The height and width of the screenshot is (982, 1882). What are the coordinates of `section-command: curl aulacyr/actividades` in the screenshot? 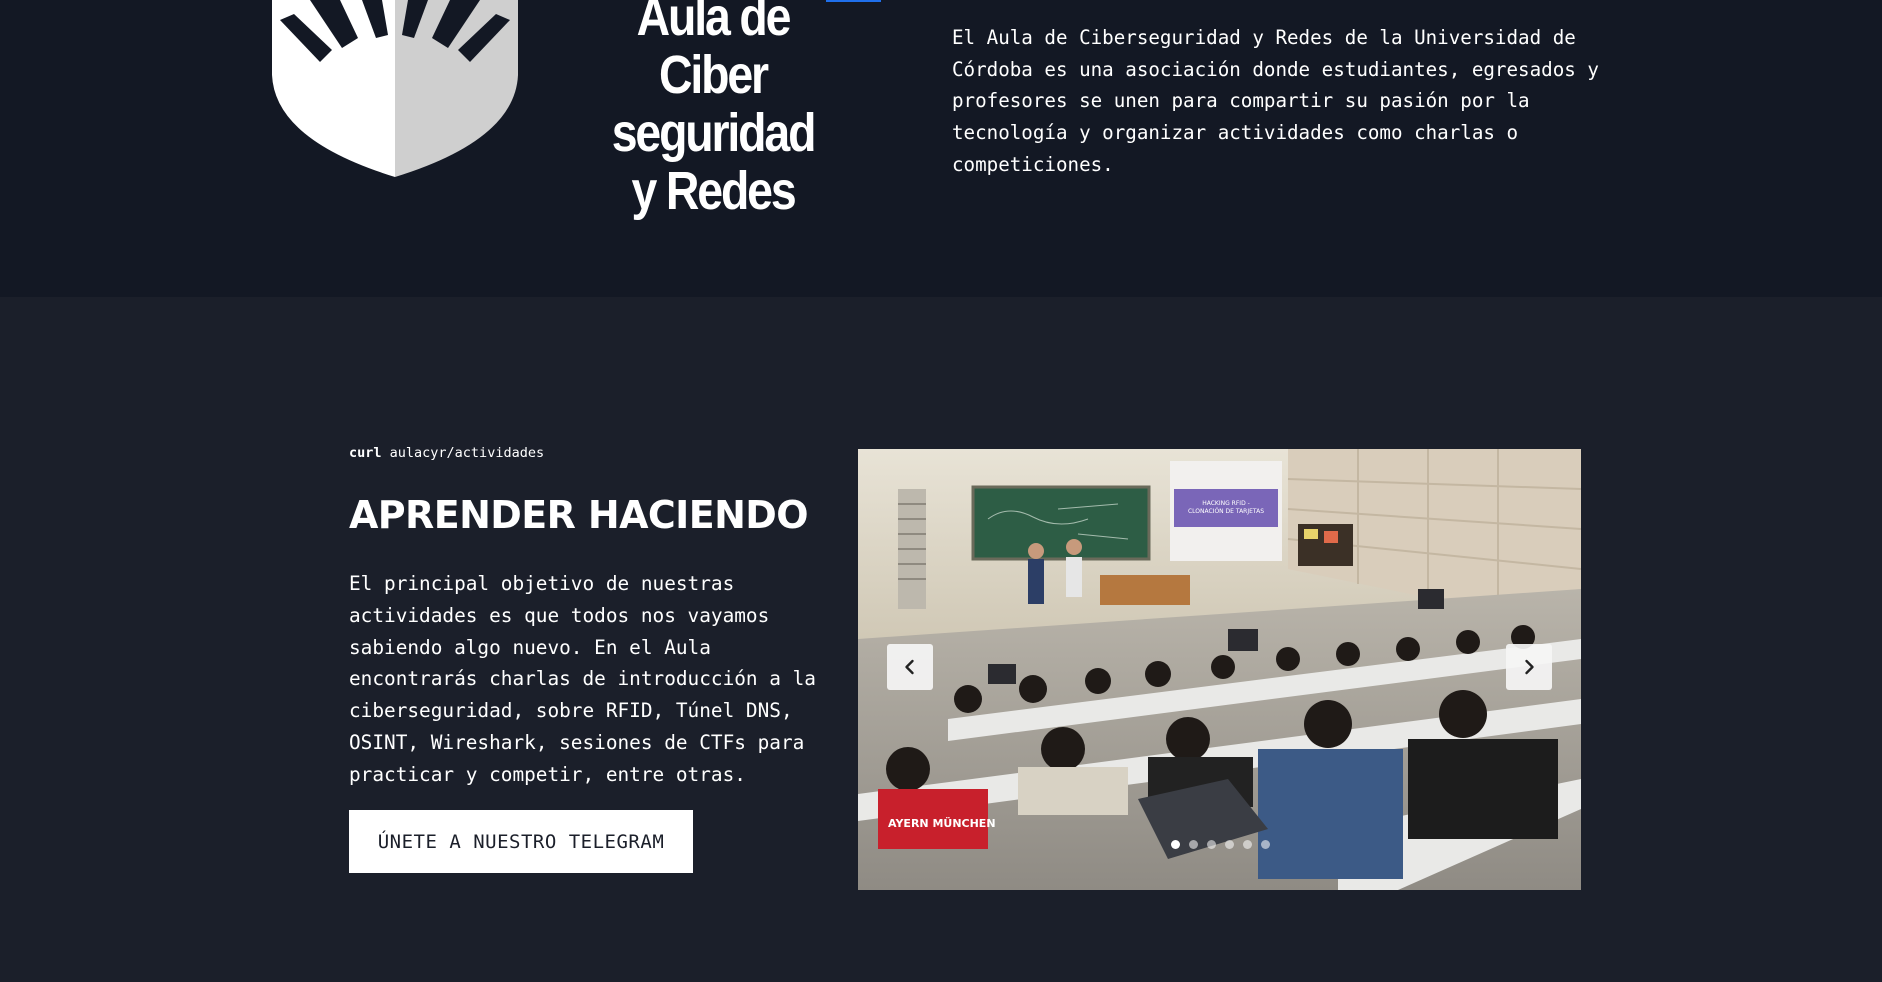 It's located at (446, 453).